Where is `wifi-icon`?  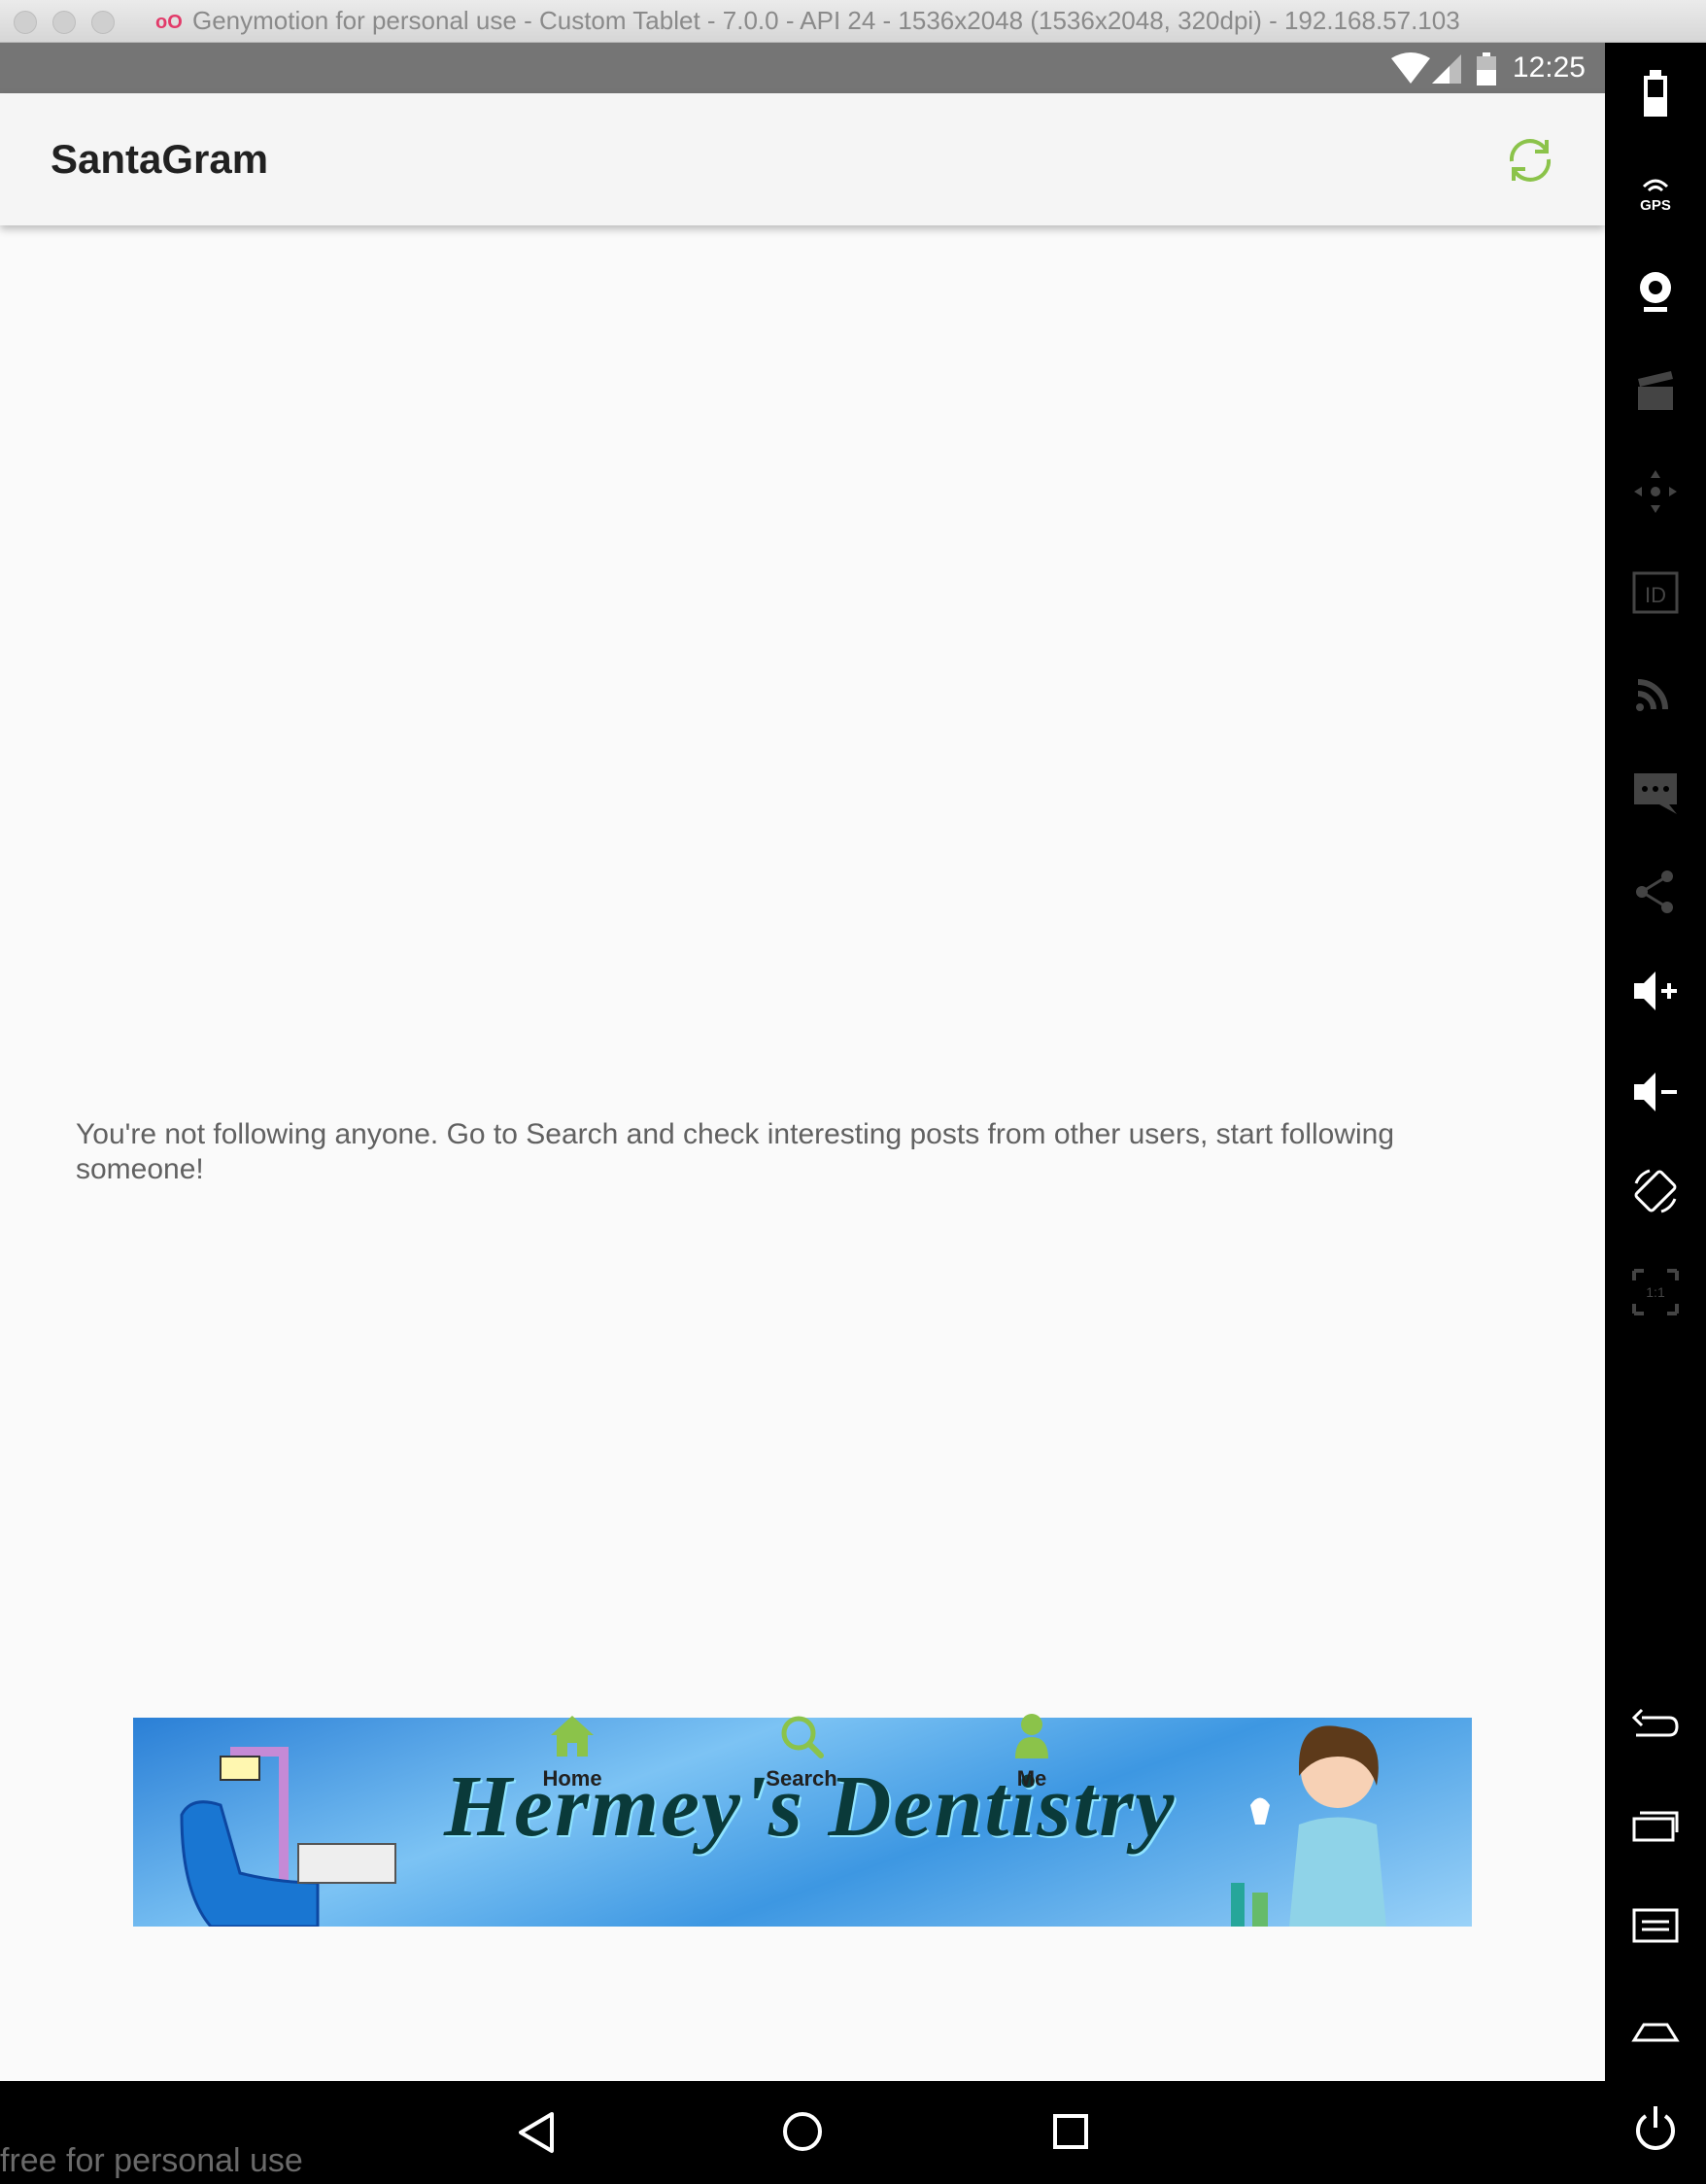 wifi-icon is located at coordinates (1411, 68).